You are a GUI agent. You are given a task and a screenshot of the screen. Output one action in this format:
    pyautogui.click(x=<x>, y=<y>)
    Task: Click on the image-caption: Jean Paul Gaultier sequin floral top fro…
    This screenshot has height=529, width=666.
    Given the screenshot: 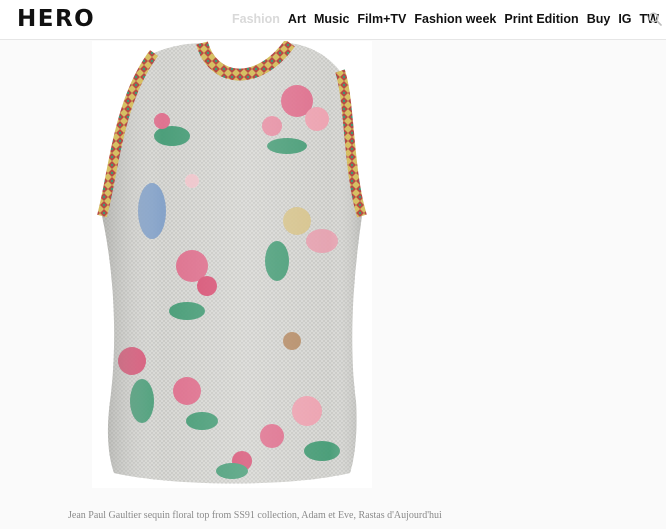 What is the action you would take?
    pyautogui.click(x=255, y=515)
    